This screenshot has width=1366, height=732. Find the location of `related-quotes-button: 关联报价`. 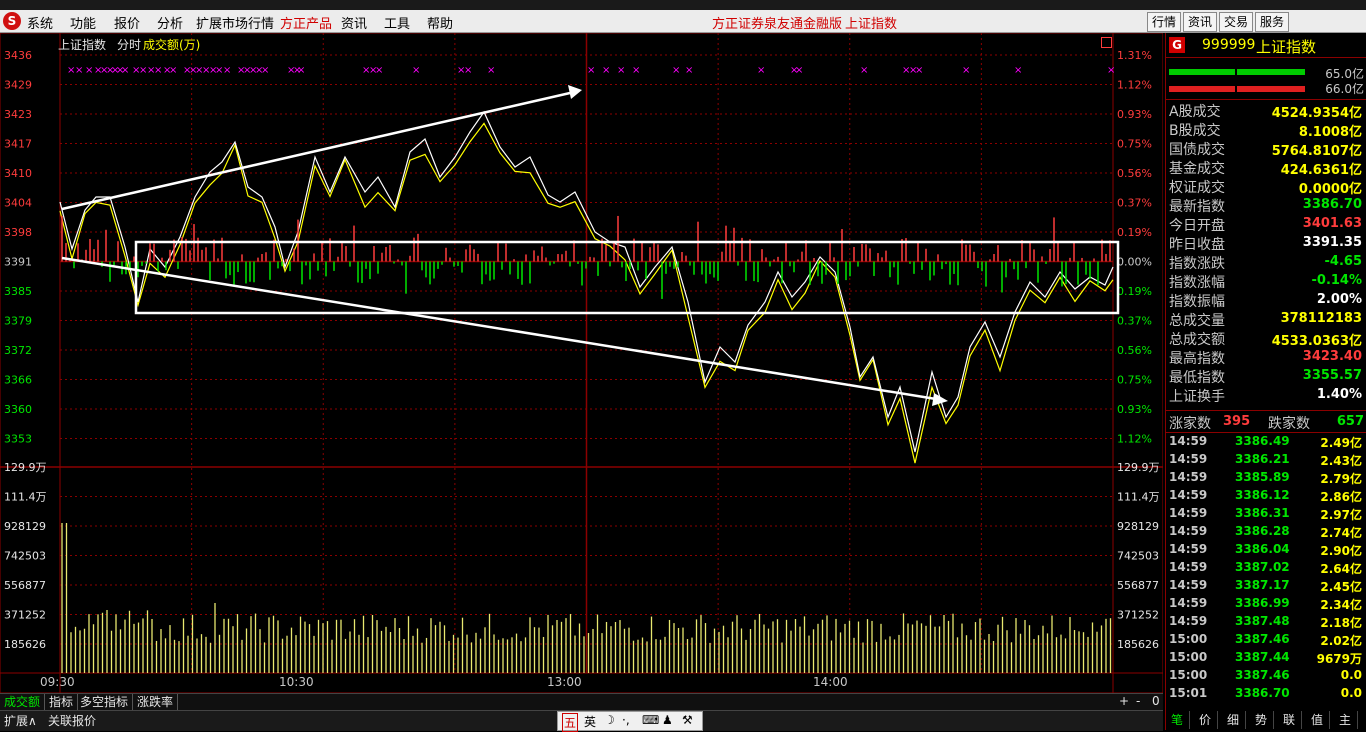

related-quotes-button: 关联报价 is located at coordinates (72, 721).